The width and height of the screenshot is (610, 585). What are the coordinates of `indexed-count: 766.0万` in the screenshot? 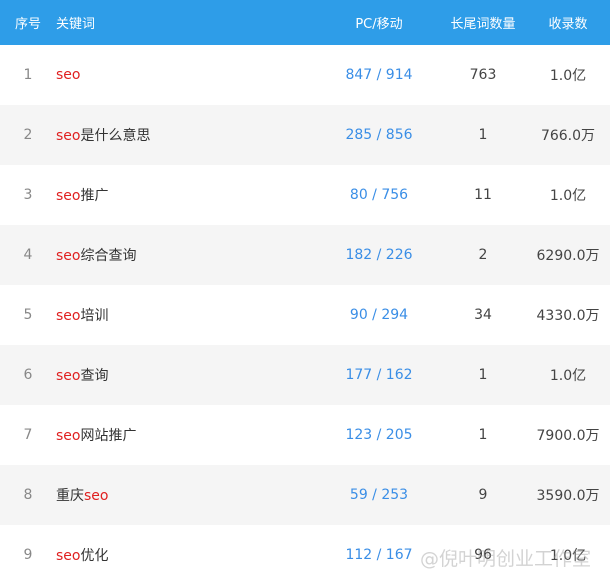 It's located at (568, 136).